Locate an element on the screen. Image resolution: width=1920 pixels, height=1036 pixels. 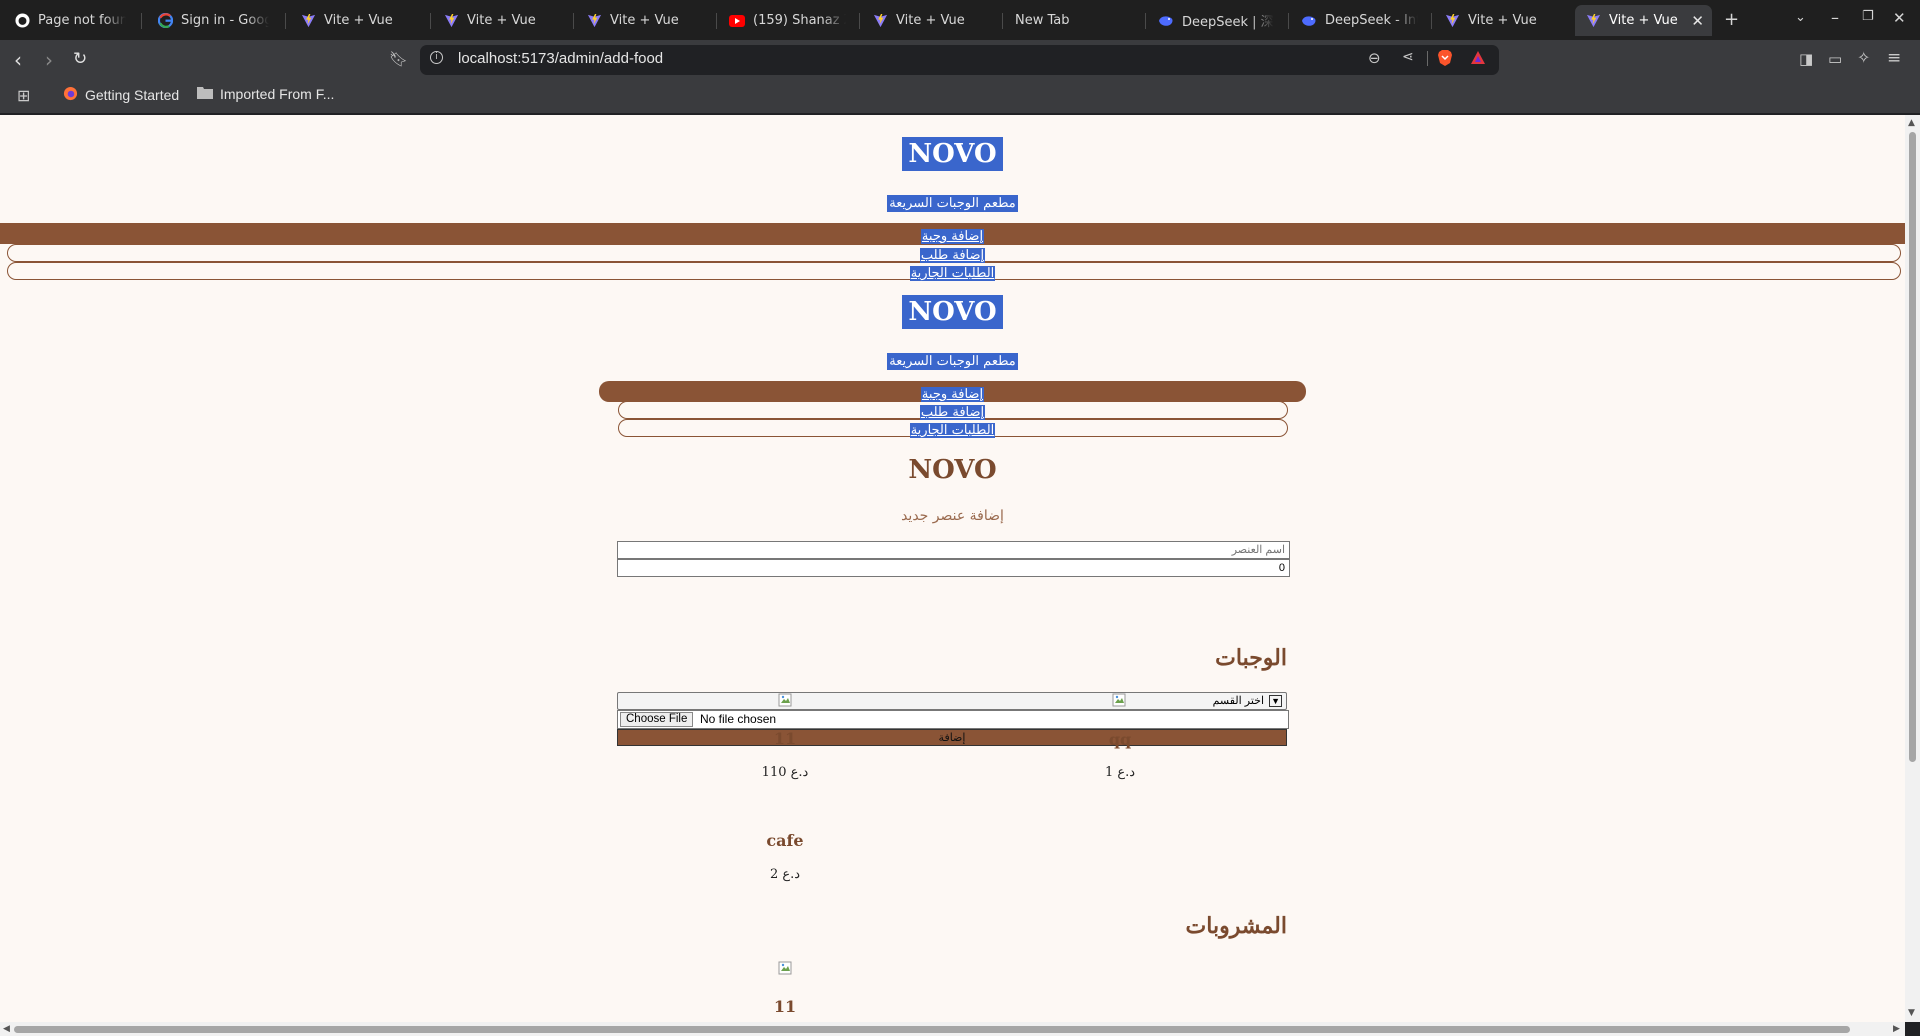
image-file-input: Choose File No file chosen is located at coordinates (953, 719).